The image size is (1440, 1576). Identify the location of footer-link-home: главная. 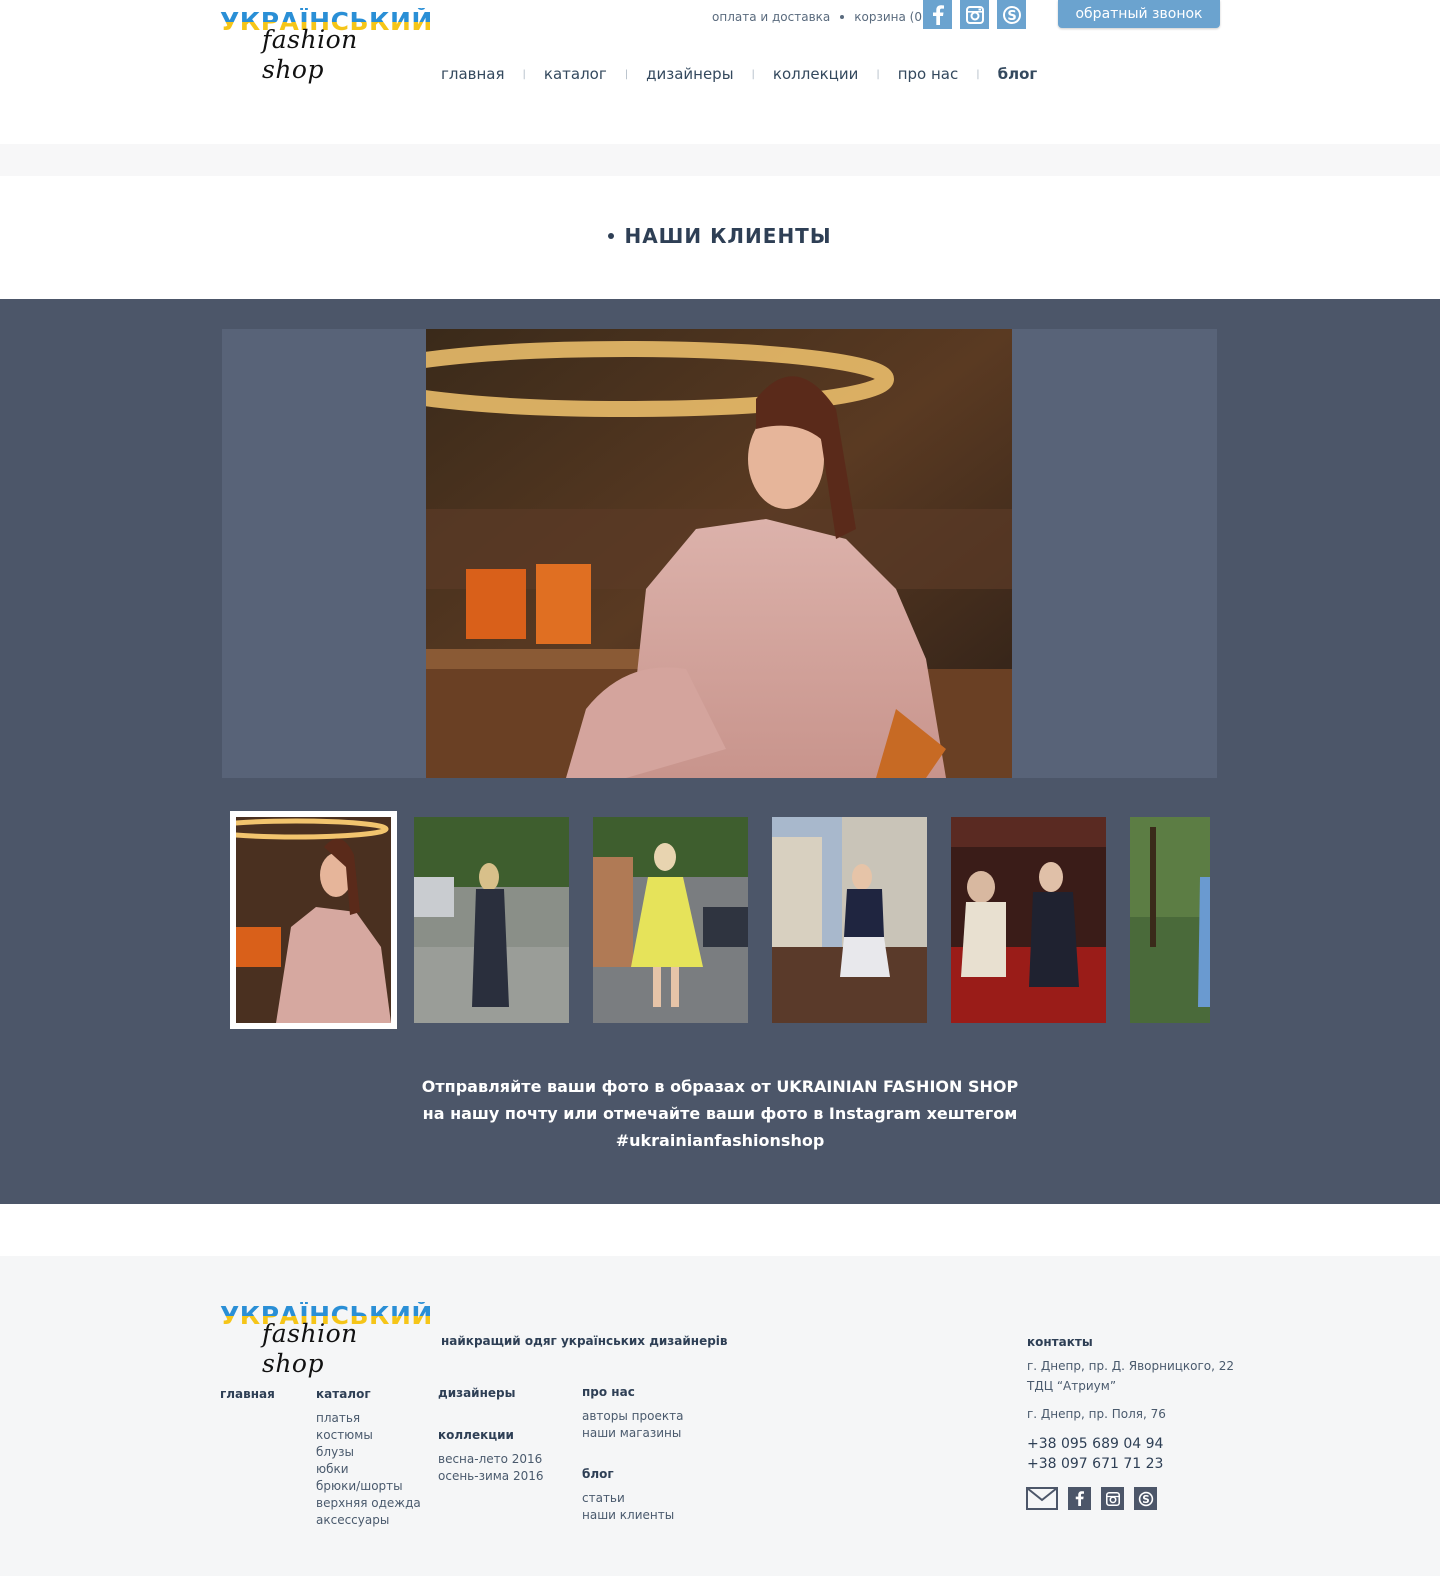
(247, 1394).